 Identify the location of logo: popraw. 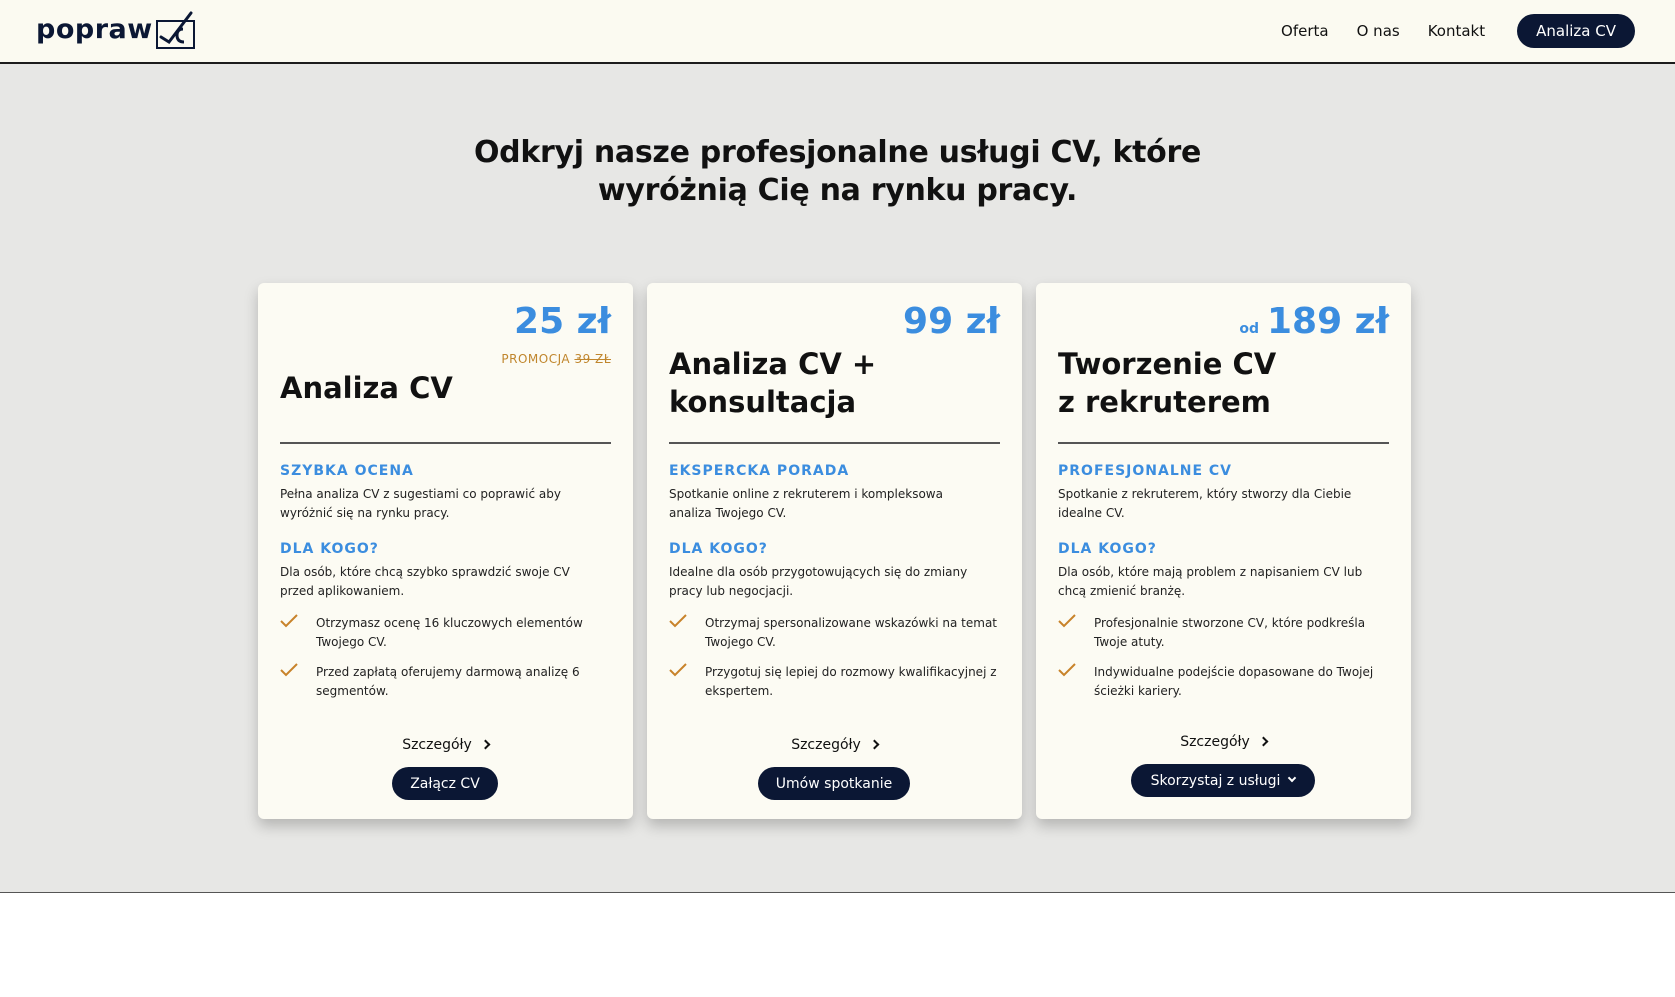
(115, 29).